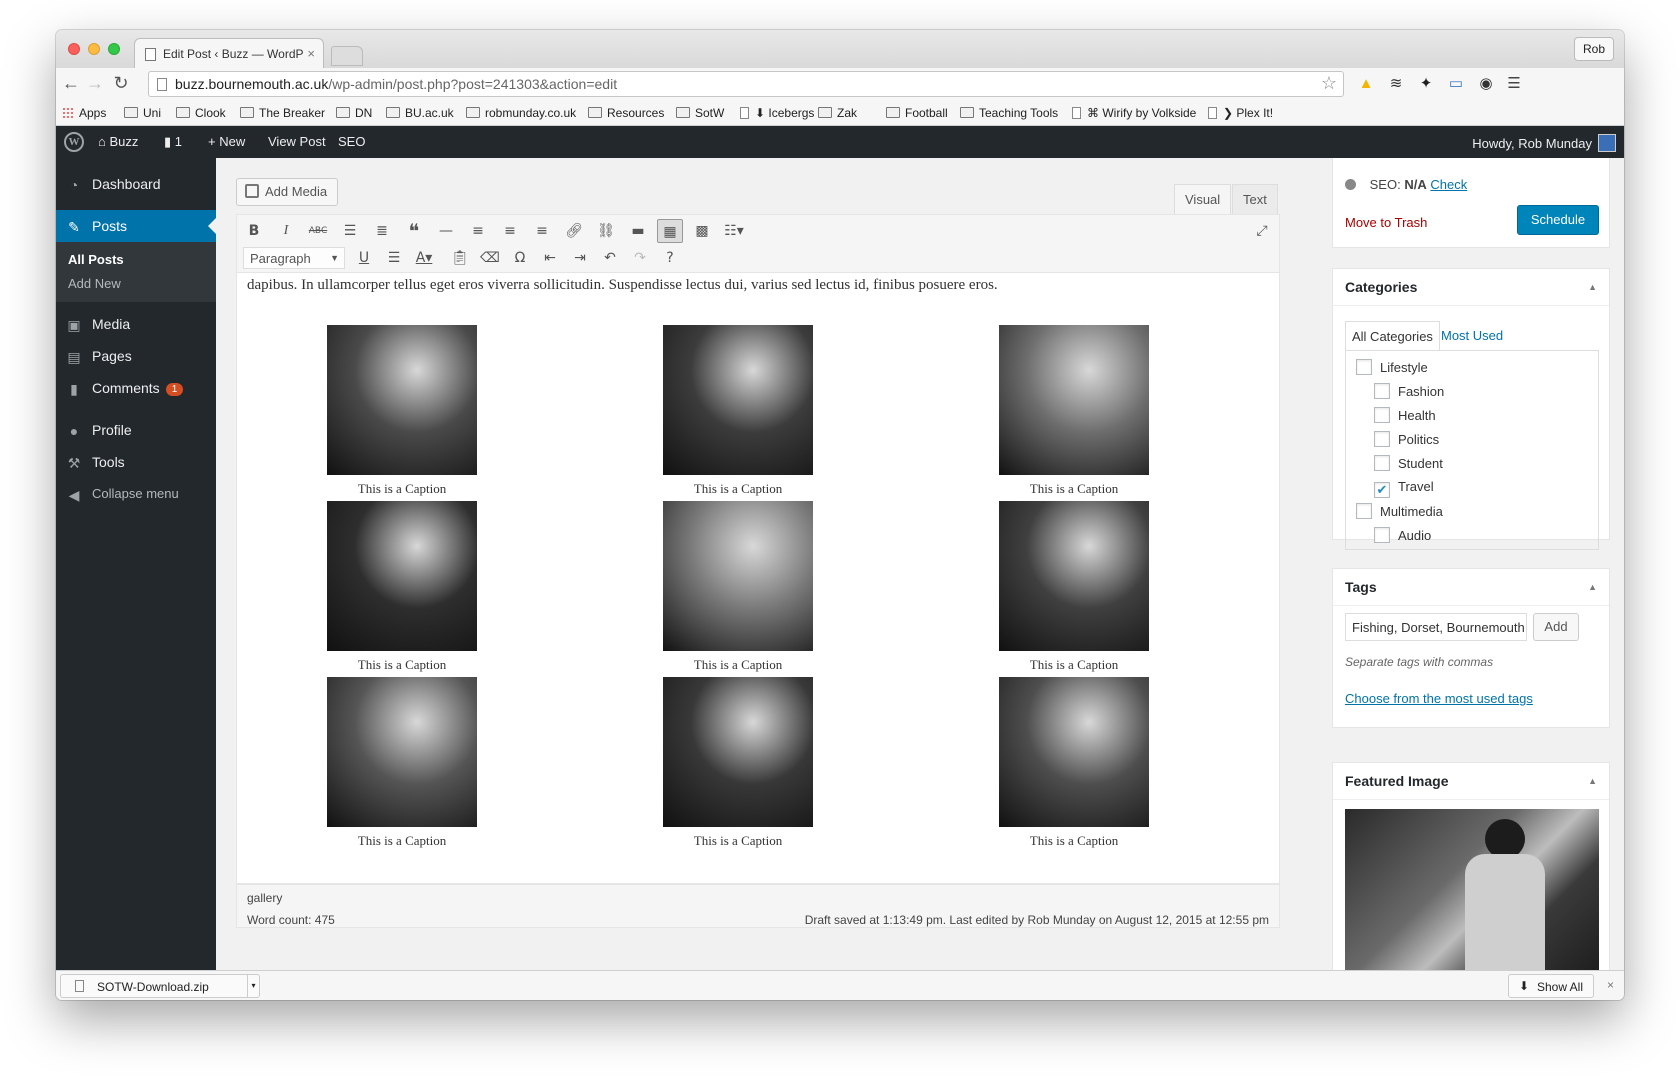 The width and height of the screenshot is (1680, 1080). I want to click on move-to-trash-link: Move to Trash, so click(1386, 222).